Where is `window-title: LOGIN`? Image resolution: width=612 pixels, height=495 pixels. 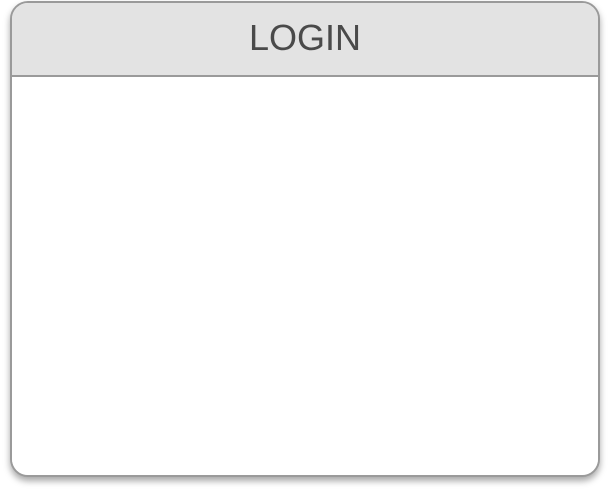
window-title: LOGIN is located at coordinates (305, 37).